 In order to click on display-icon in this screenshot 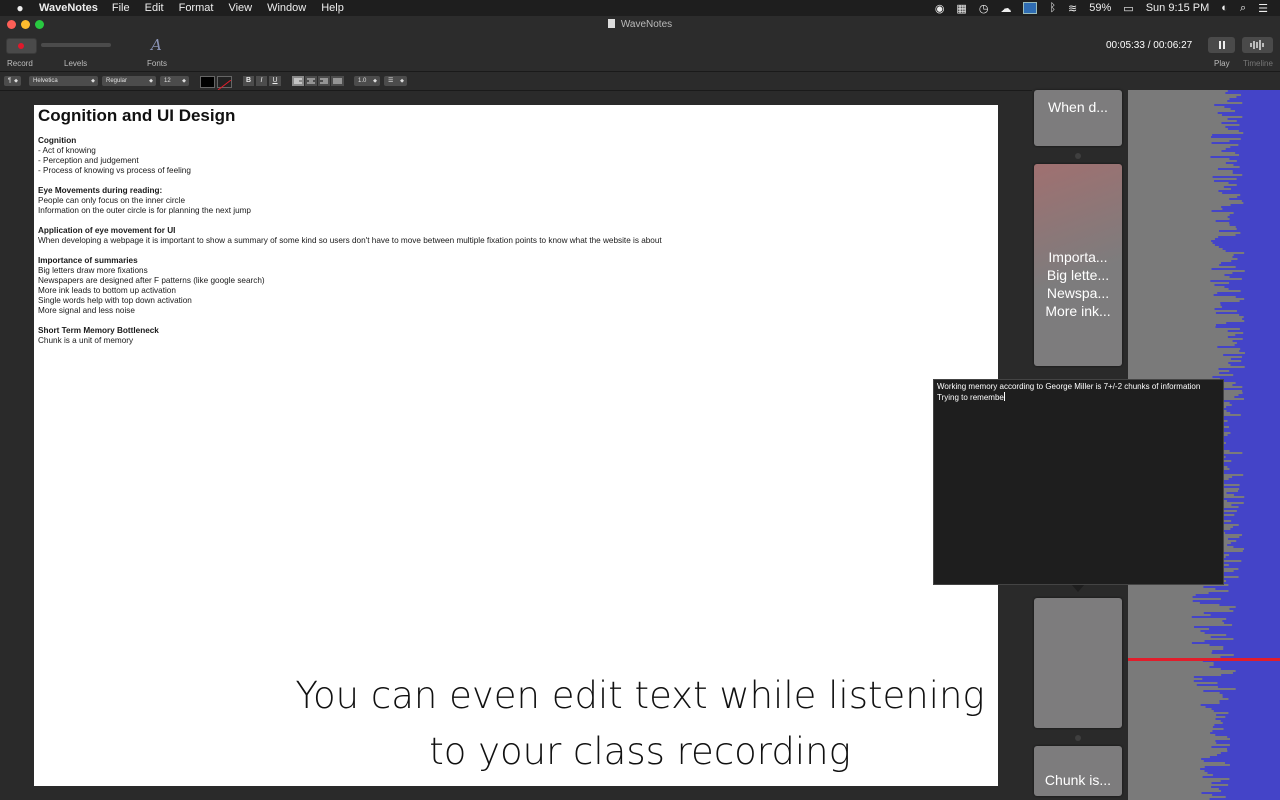, I will do `click(1030, 8)`.